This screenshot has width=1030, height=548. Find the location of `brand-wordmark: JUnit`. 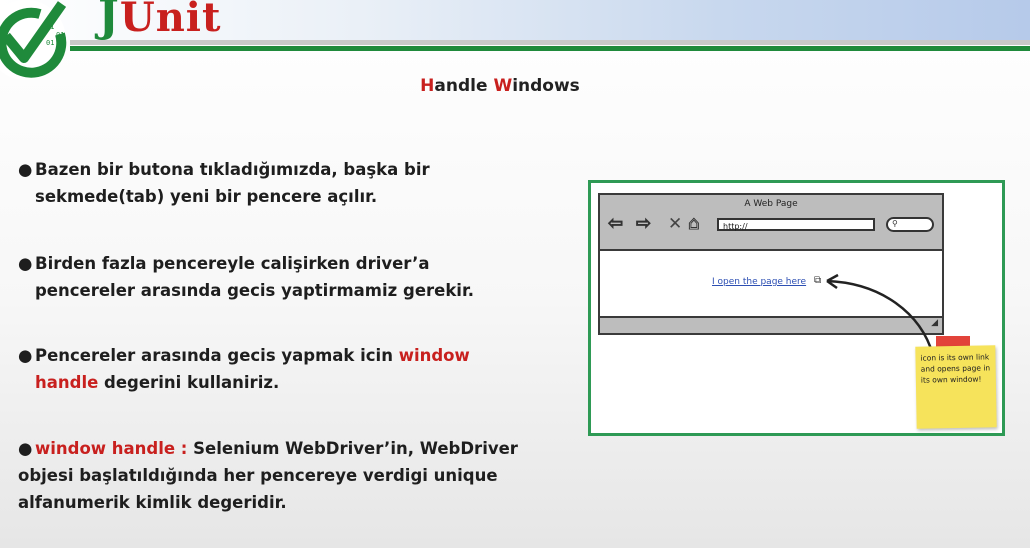

brand-wordmark: JUnit is located at coordinates (159, 21).